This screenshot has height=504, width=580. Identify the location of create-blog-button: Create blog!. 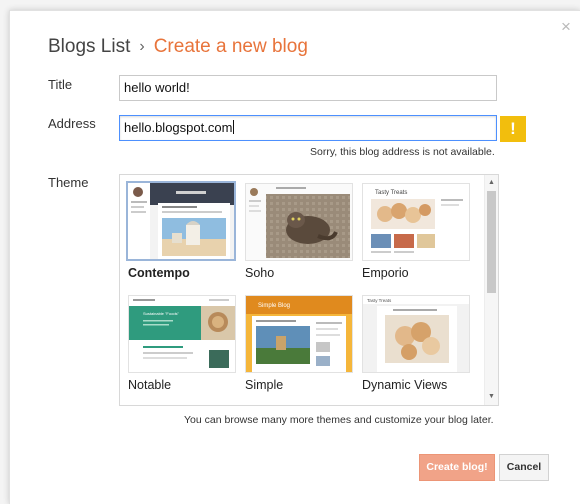
(457, 467).